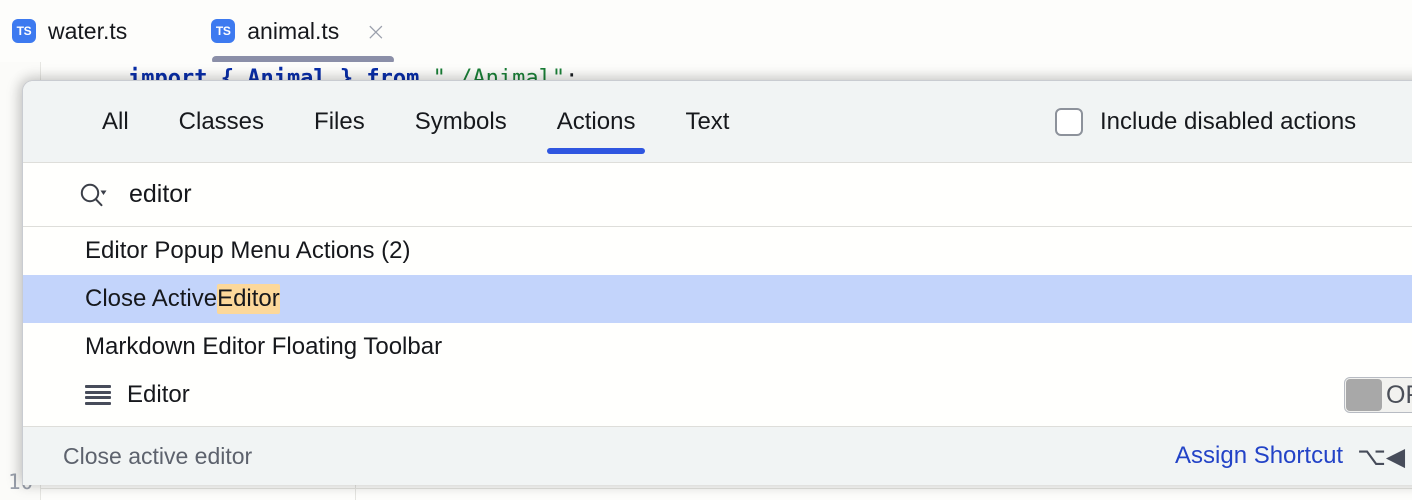 The height and width of the screenshot is (500, 1412). I want to click on toggle-state-label: OFF, so click(1399, 394).